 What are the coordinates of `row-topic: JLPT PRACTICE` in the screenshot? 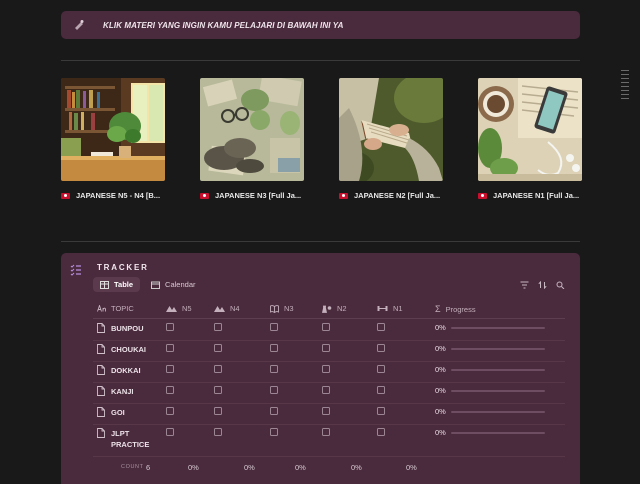 It's located at (129, 439).